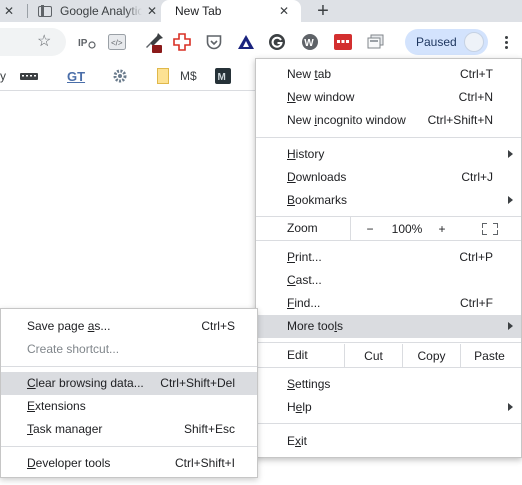  What do you see at coordinates (33, 42) in the screenshot?
I see `omnibox` at bounding box center [33, 42].